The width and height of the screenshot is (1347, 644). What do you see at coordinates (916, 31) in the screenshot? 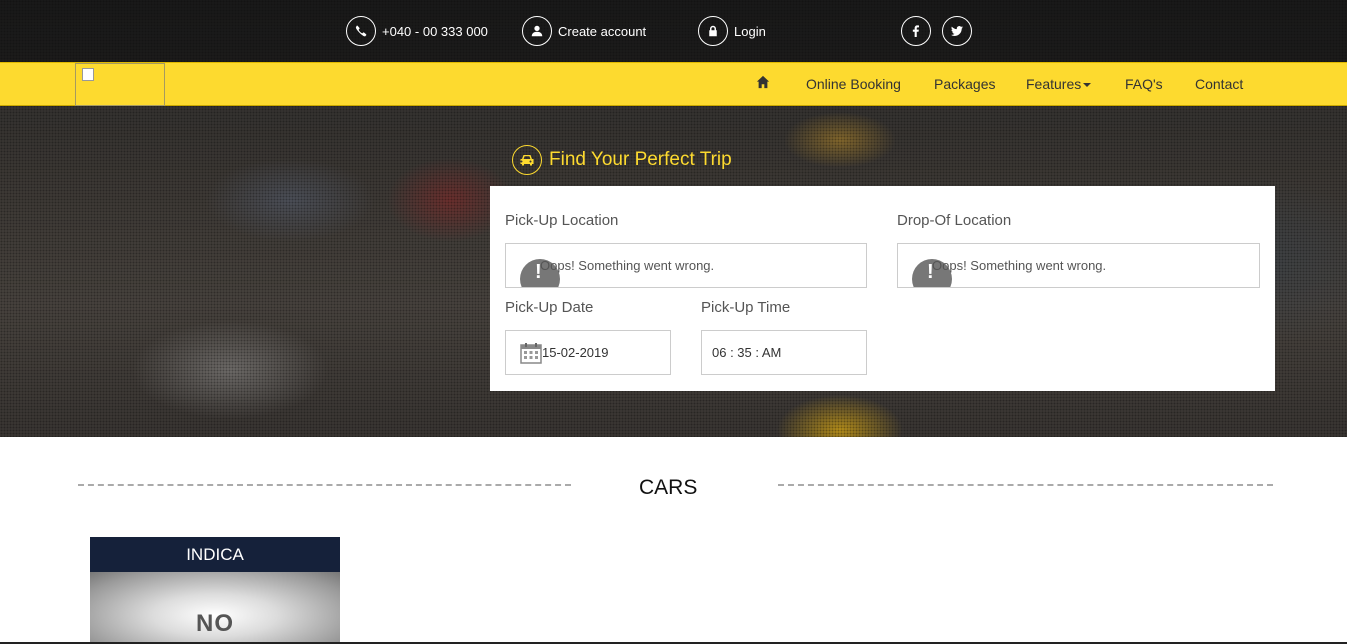
I see `facebook-icon` at bounding box center [916, 31].